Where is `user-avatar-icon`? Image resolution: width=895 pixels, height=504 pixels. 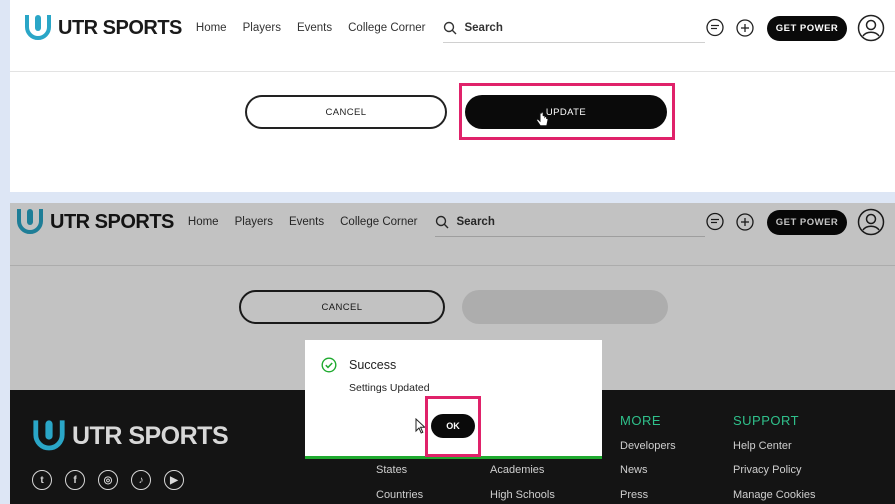
user-avatar-icon is located at coordinates (871, 28).